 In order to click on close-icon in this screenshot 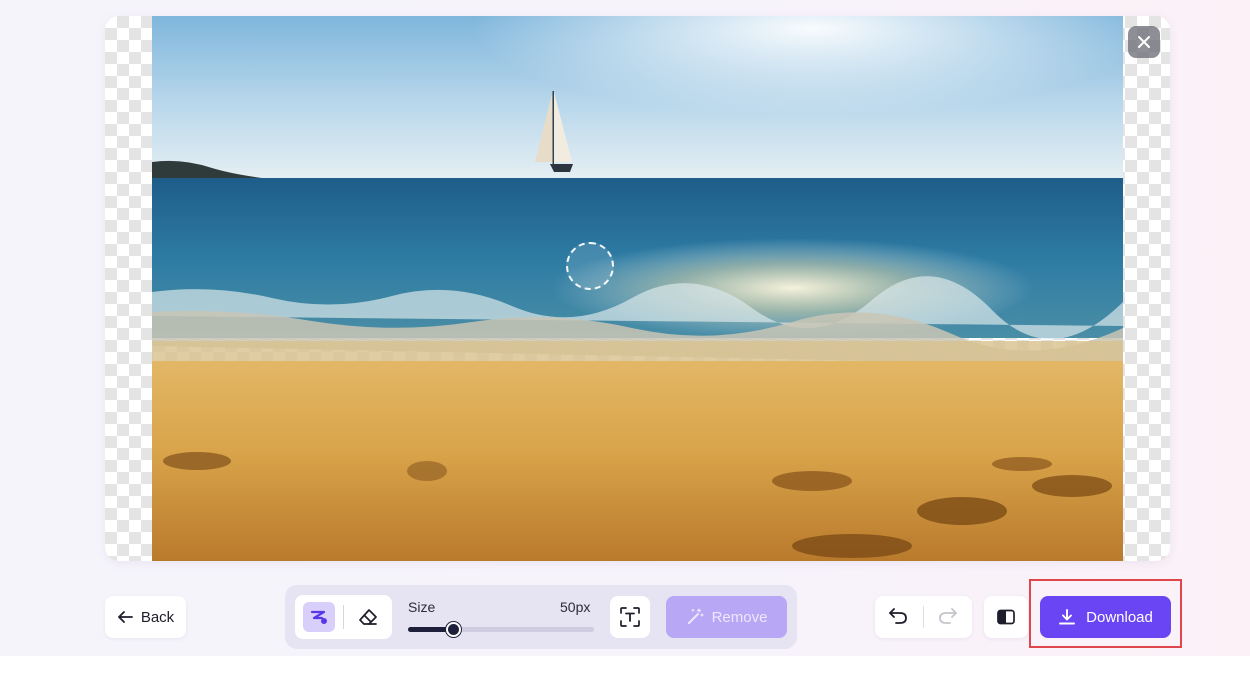, I will do `click(1144, 42)`.